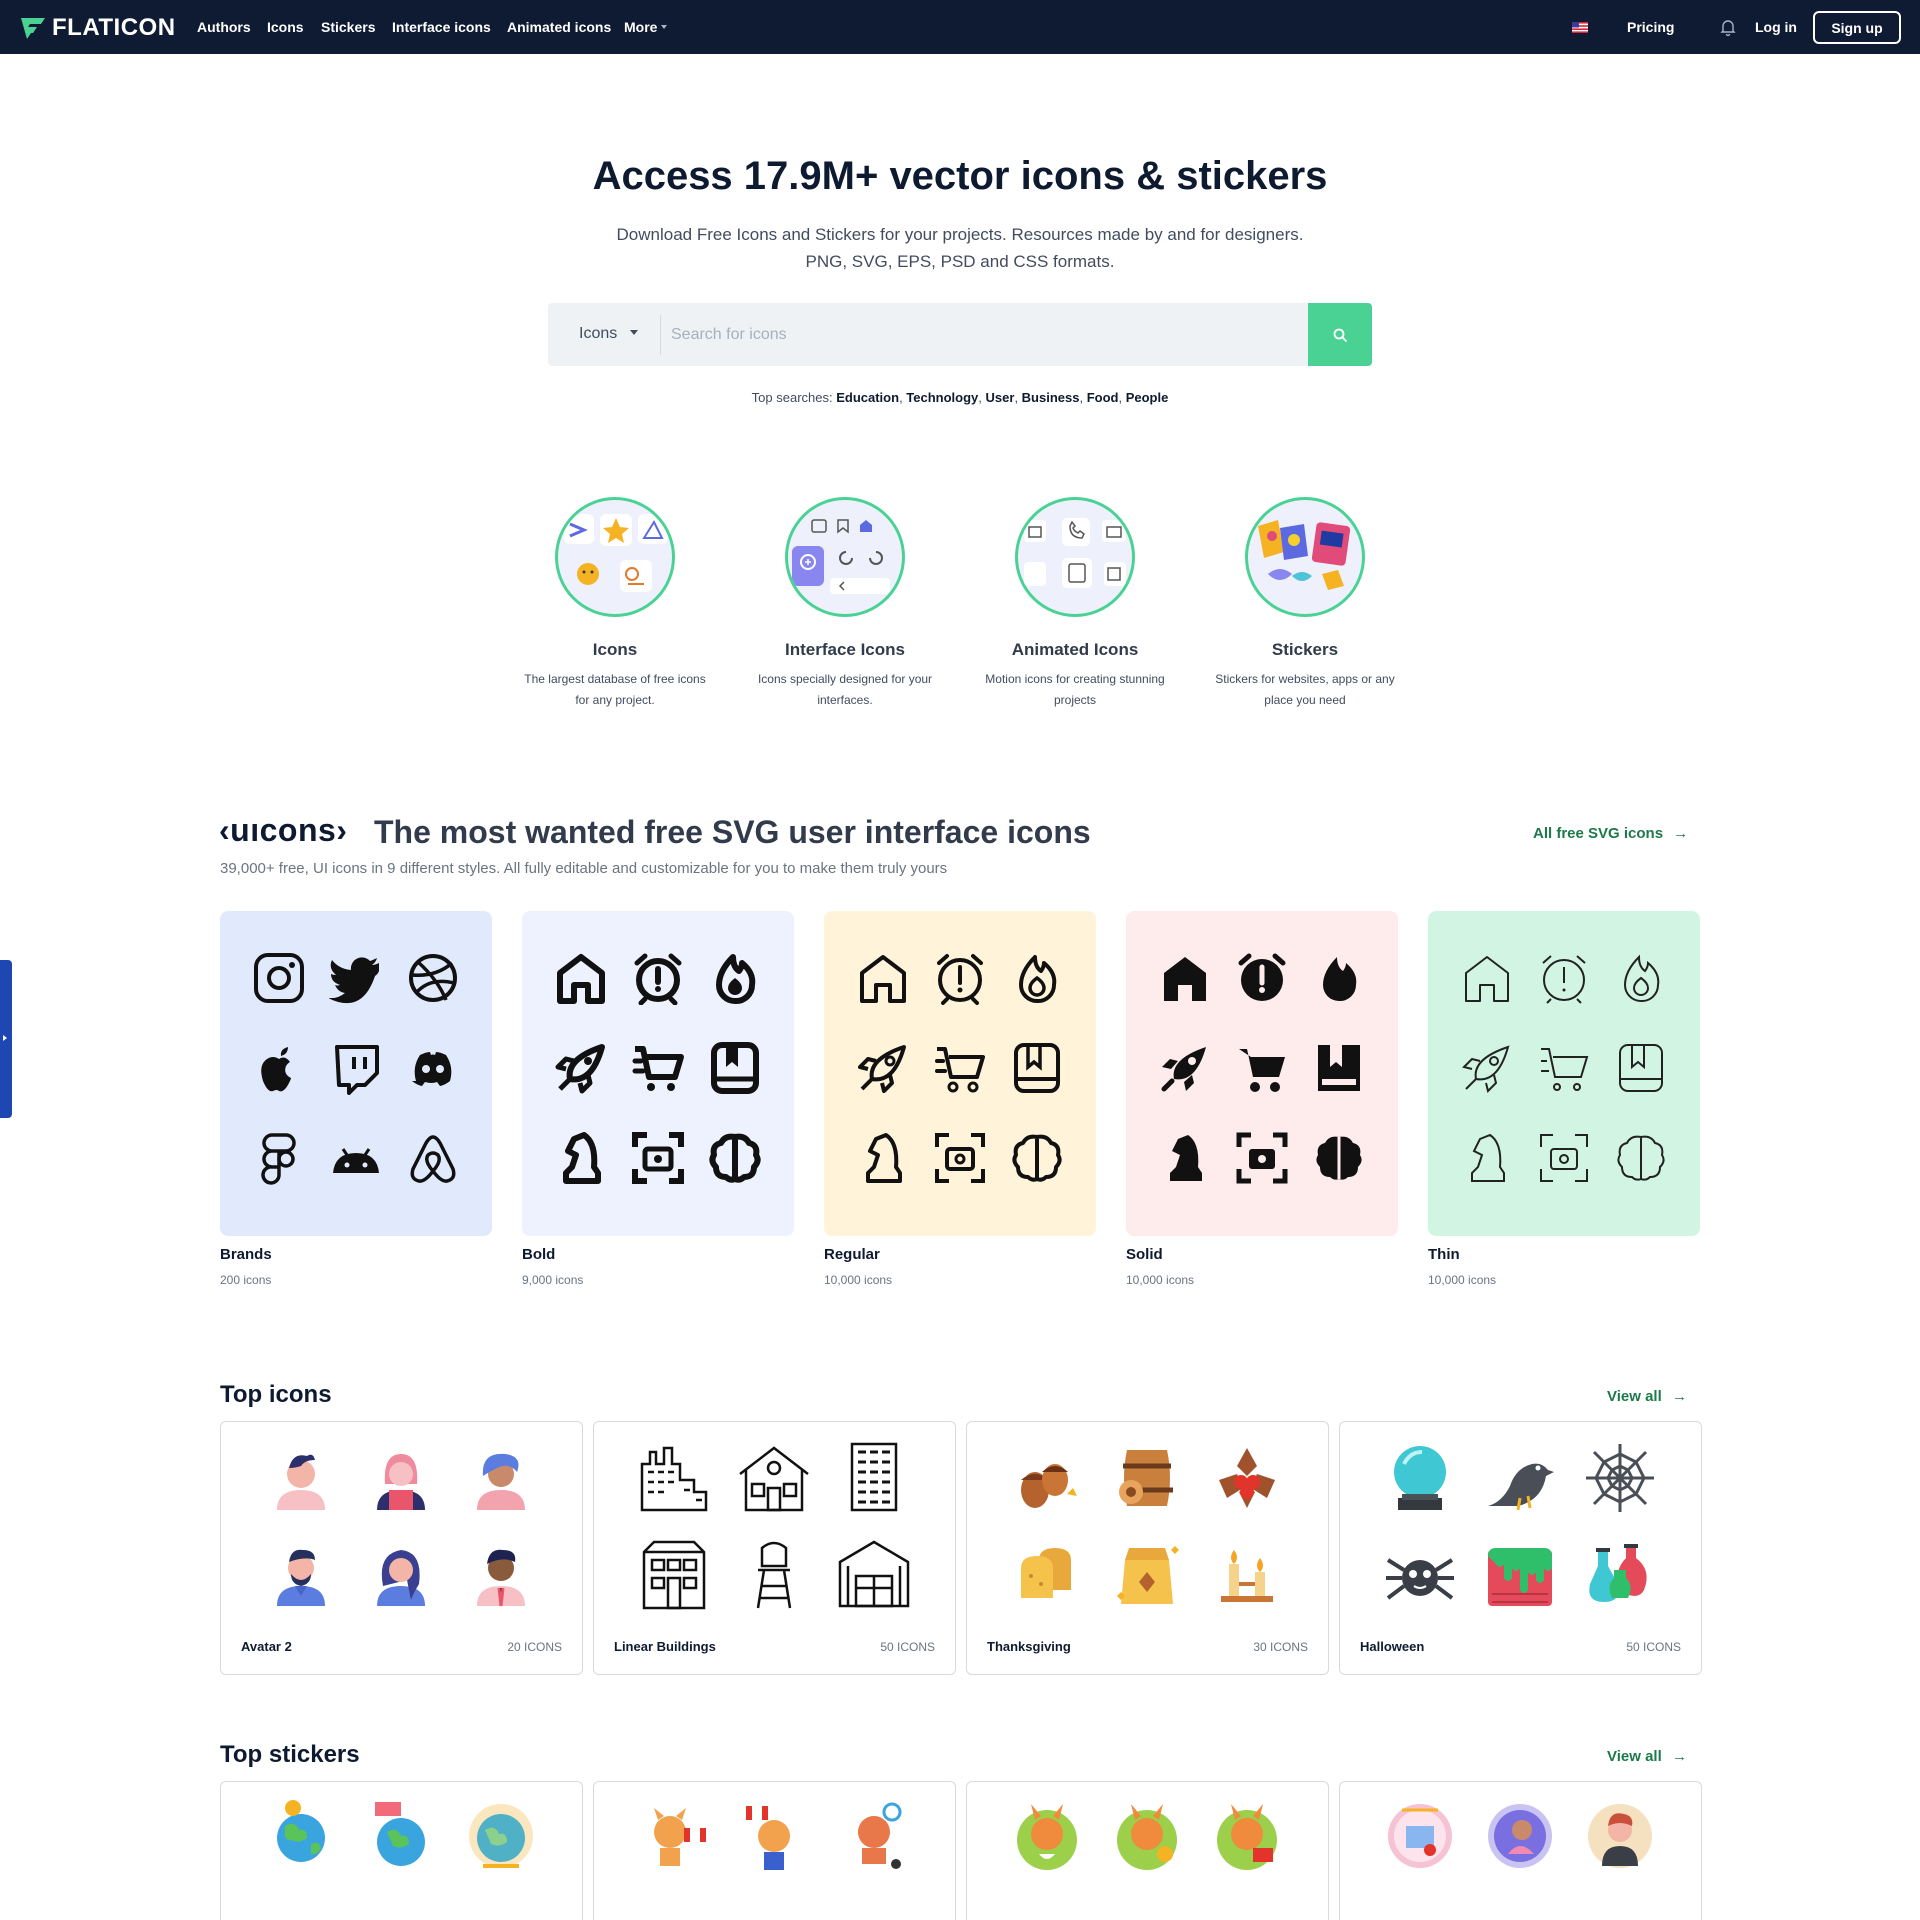 Image resolution: width=1920 pixels, height=1920 pixels. What do you see at coordinates (1247, 1478) in the screenshot?
I see `holly-leaves-icon` at bounding box center [1247, 1478].